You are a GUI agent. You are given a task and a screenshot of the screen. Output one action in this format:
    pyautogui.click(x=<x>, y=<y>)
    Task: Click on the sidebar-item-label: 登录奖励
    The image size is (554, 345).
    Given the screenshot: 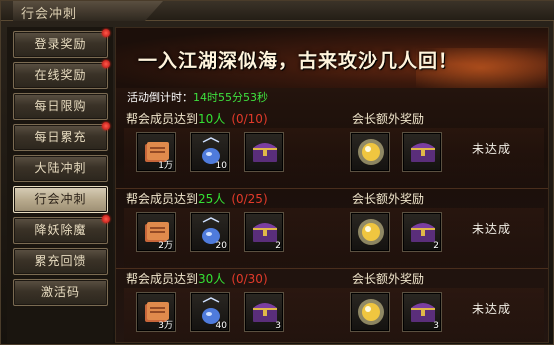 What is the action you would take?
    pyautogui.click(x=60, y=44)
    